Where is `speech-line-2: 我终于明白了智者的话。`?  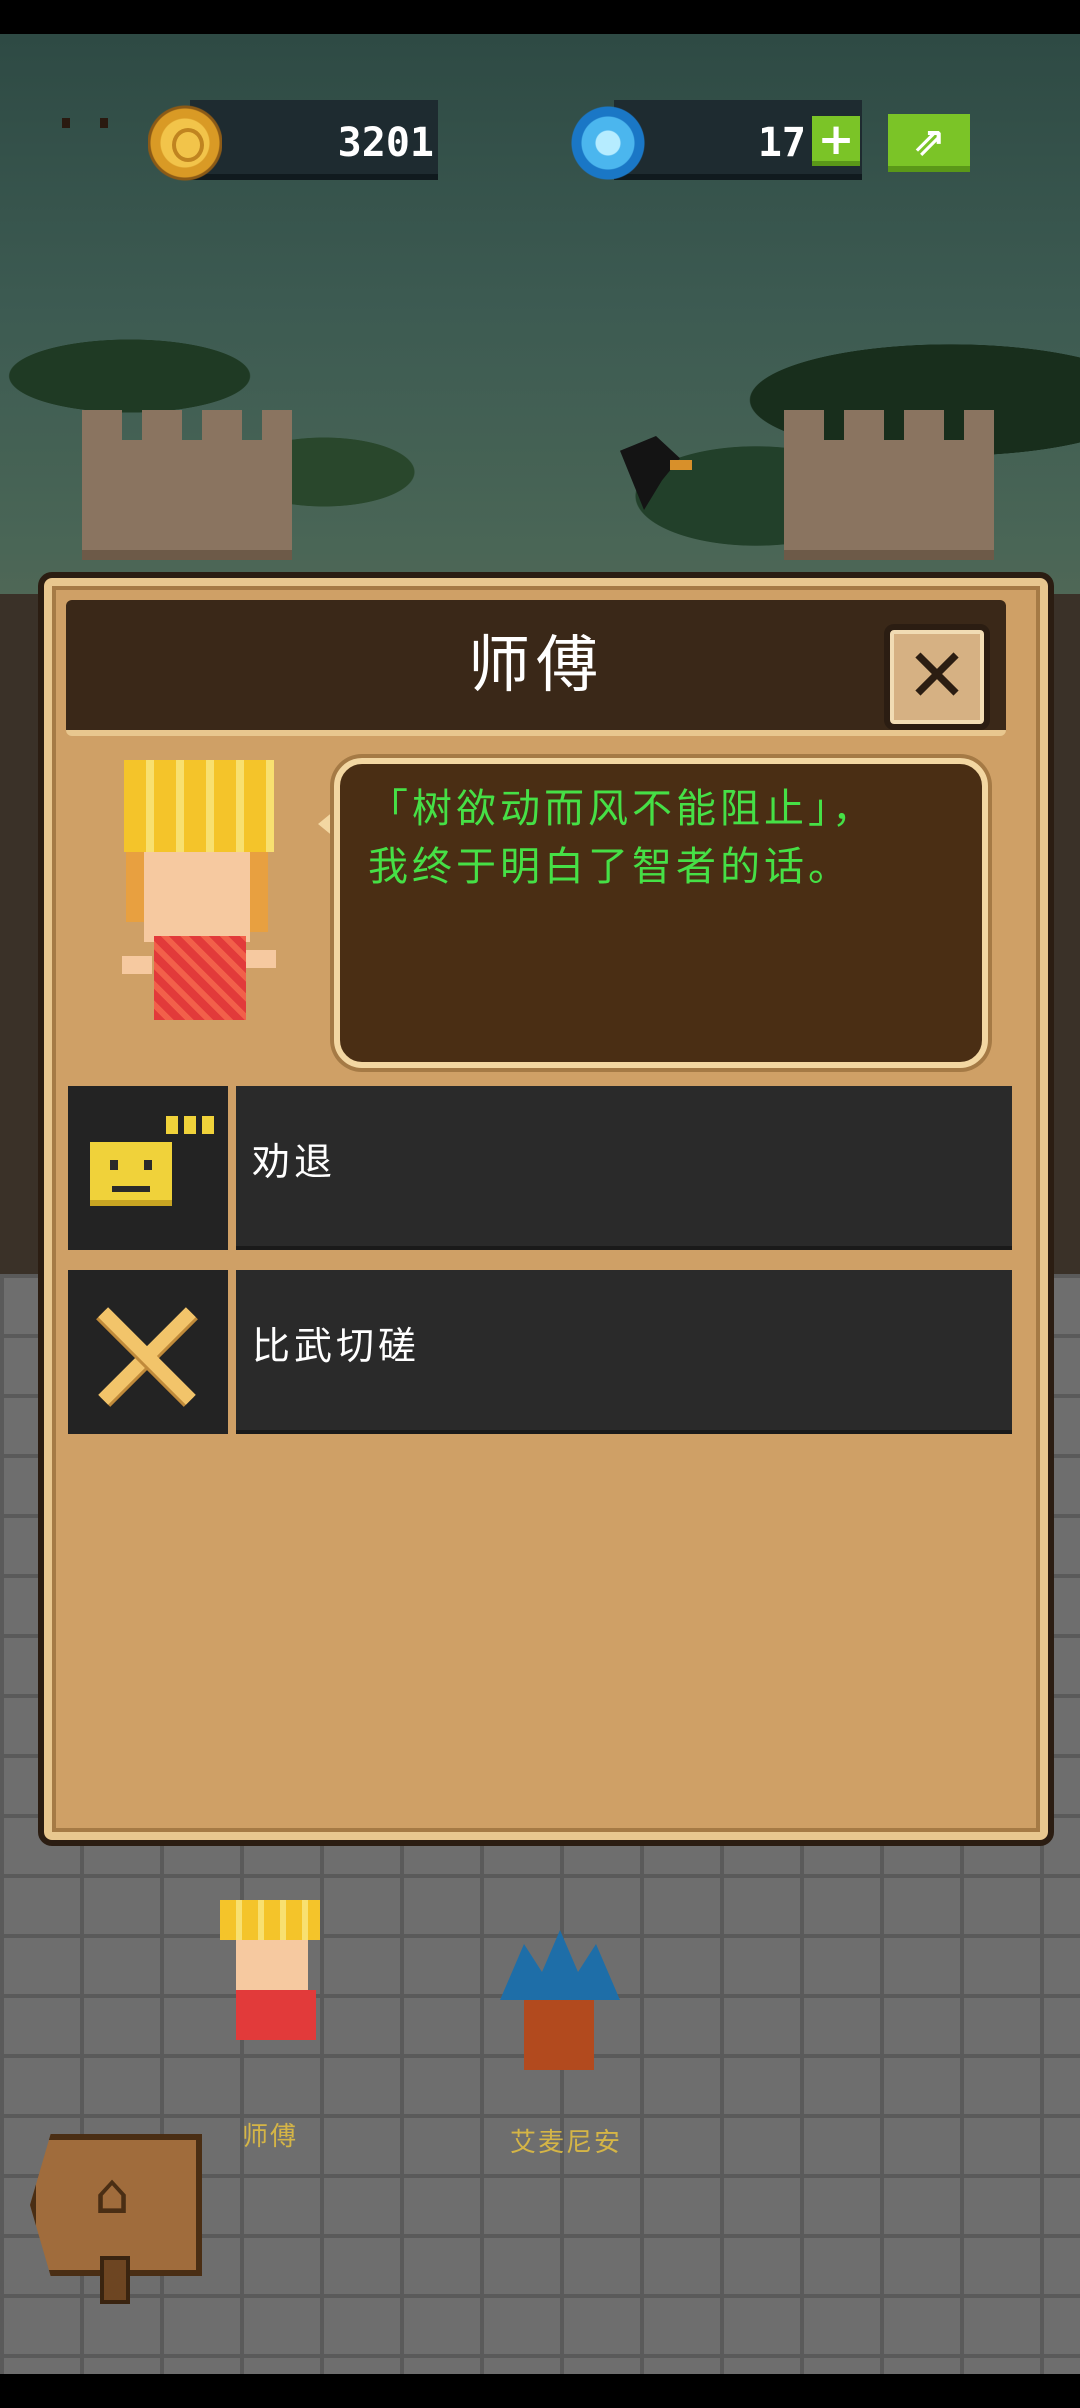
speech-line-2: 我终于明白了智者的话。 is located at coordinates (610, 867).